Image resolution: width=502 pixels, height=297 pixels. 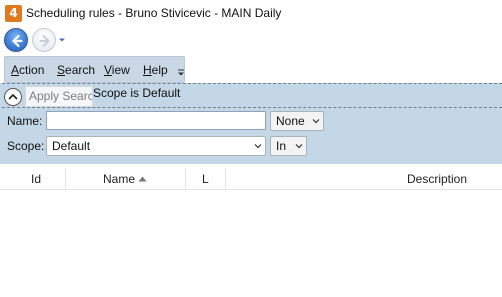 What do you see at coordinates (181, 71) in the screenshot?
I see `toolbar-overflow-icon` at bounding box center [181, 71].